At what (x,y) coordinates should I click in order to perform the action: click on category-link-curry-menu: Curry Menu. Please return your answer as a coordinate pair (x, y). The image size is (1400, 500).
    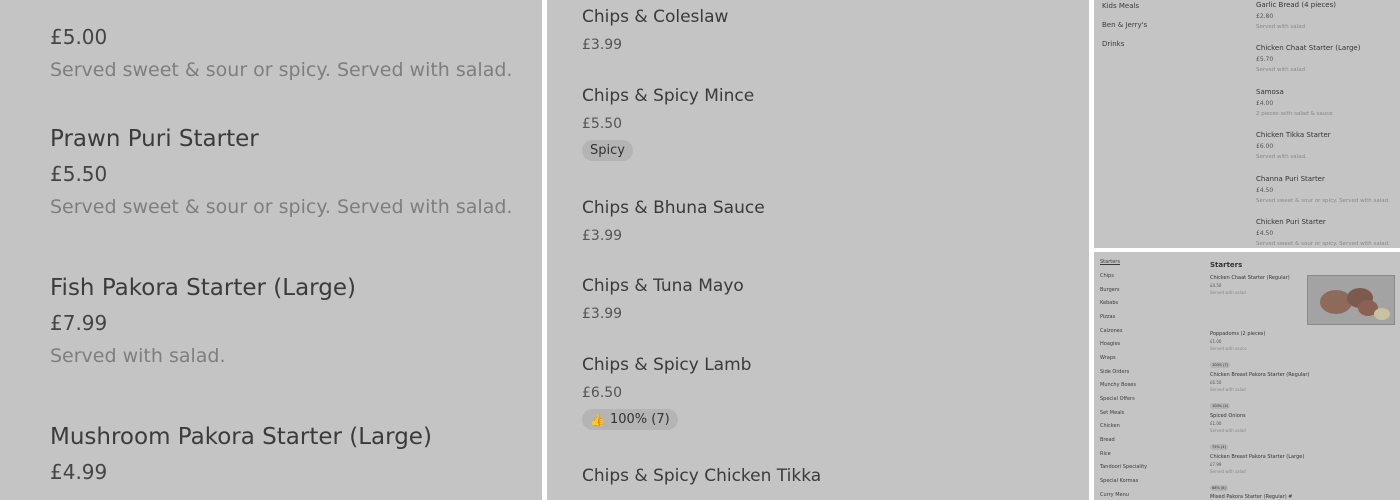
    Looking at the image, I should click on (1114, 495).